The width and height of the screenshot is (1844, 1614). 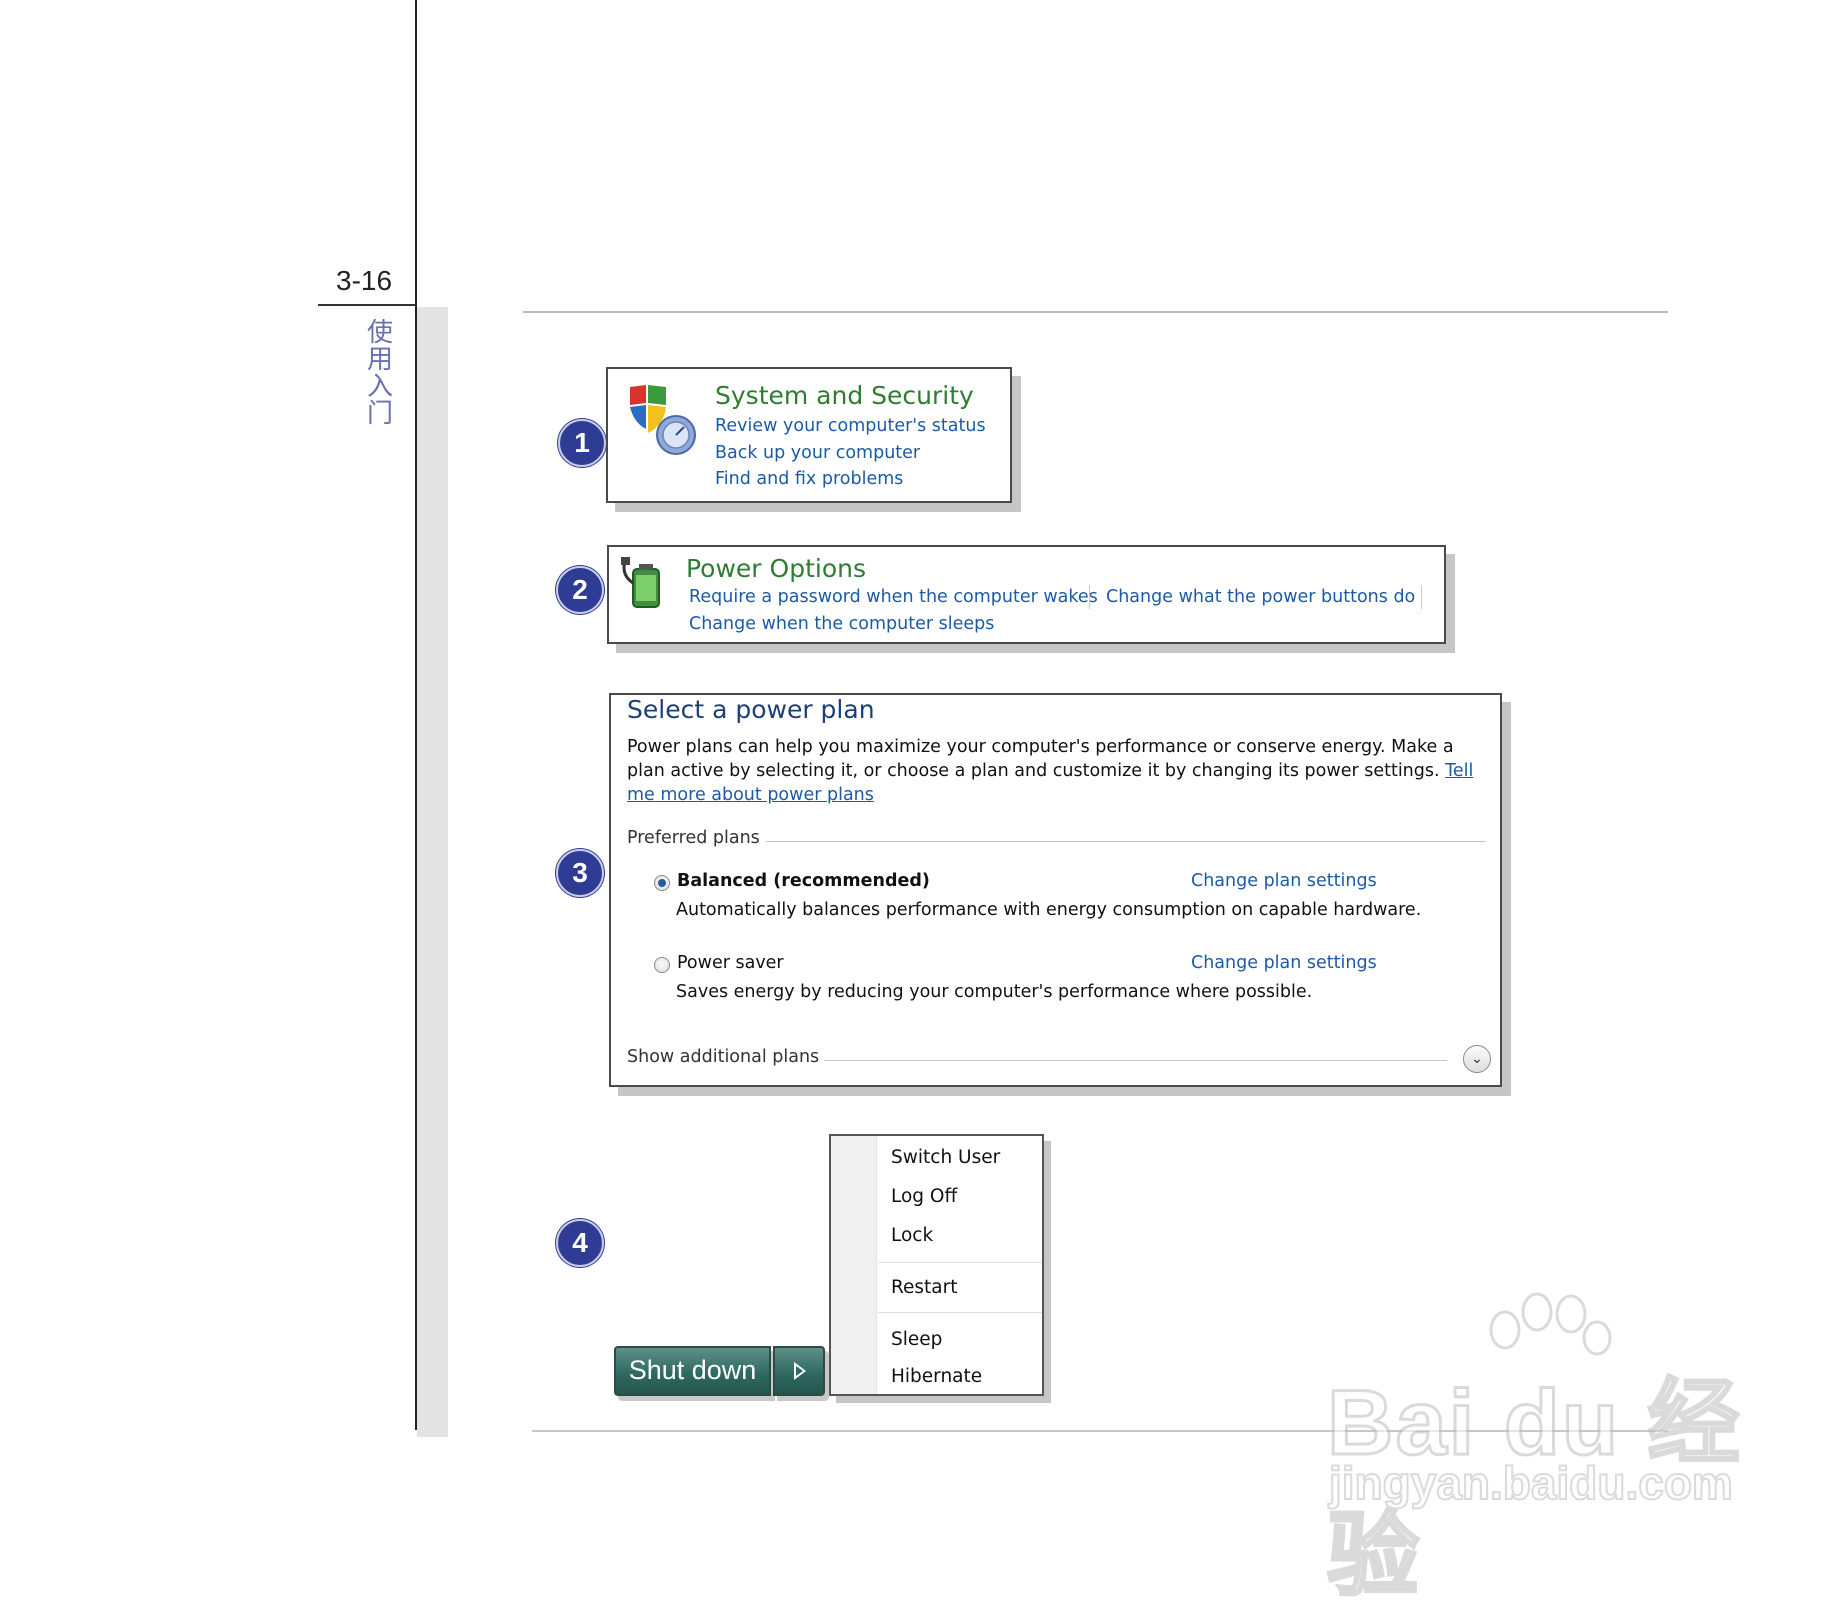 I want to click on review-status-link: Review your computer's status, so click(x=850, y=426).